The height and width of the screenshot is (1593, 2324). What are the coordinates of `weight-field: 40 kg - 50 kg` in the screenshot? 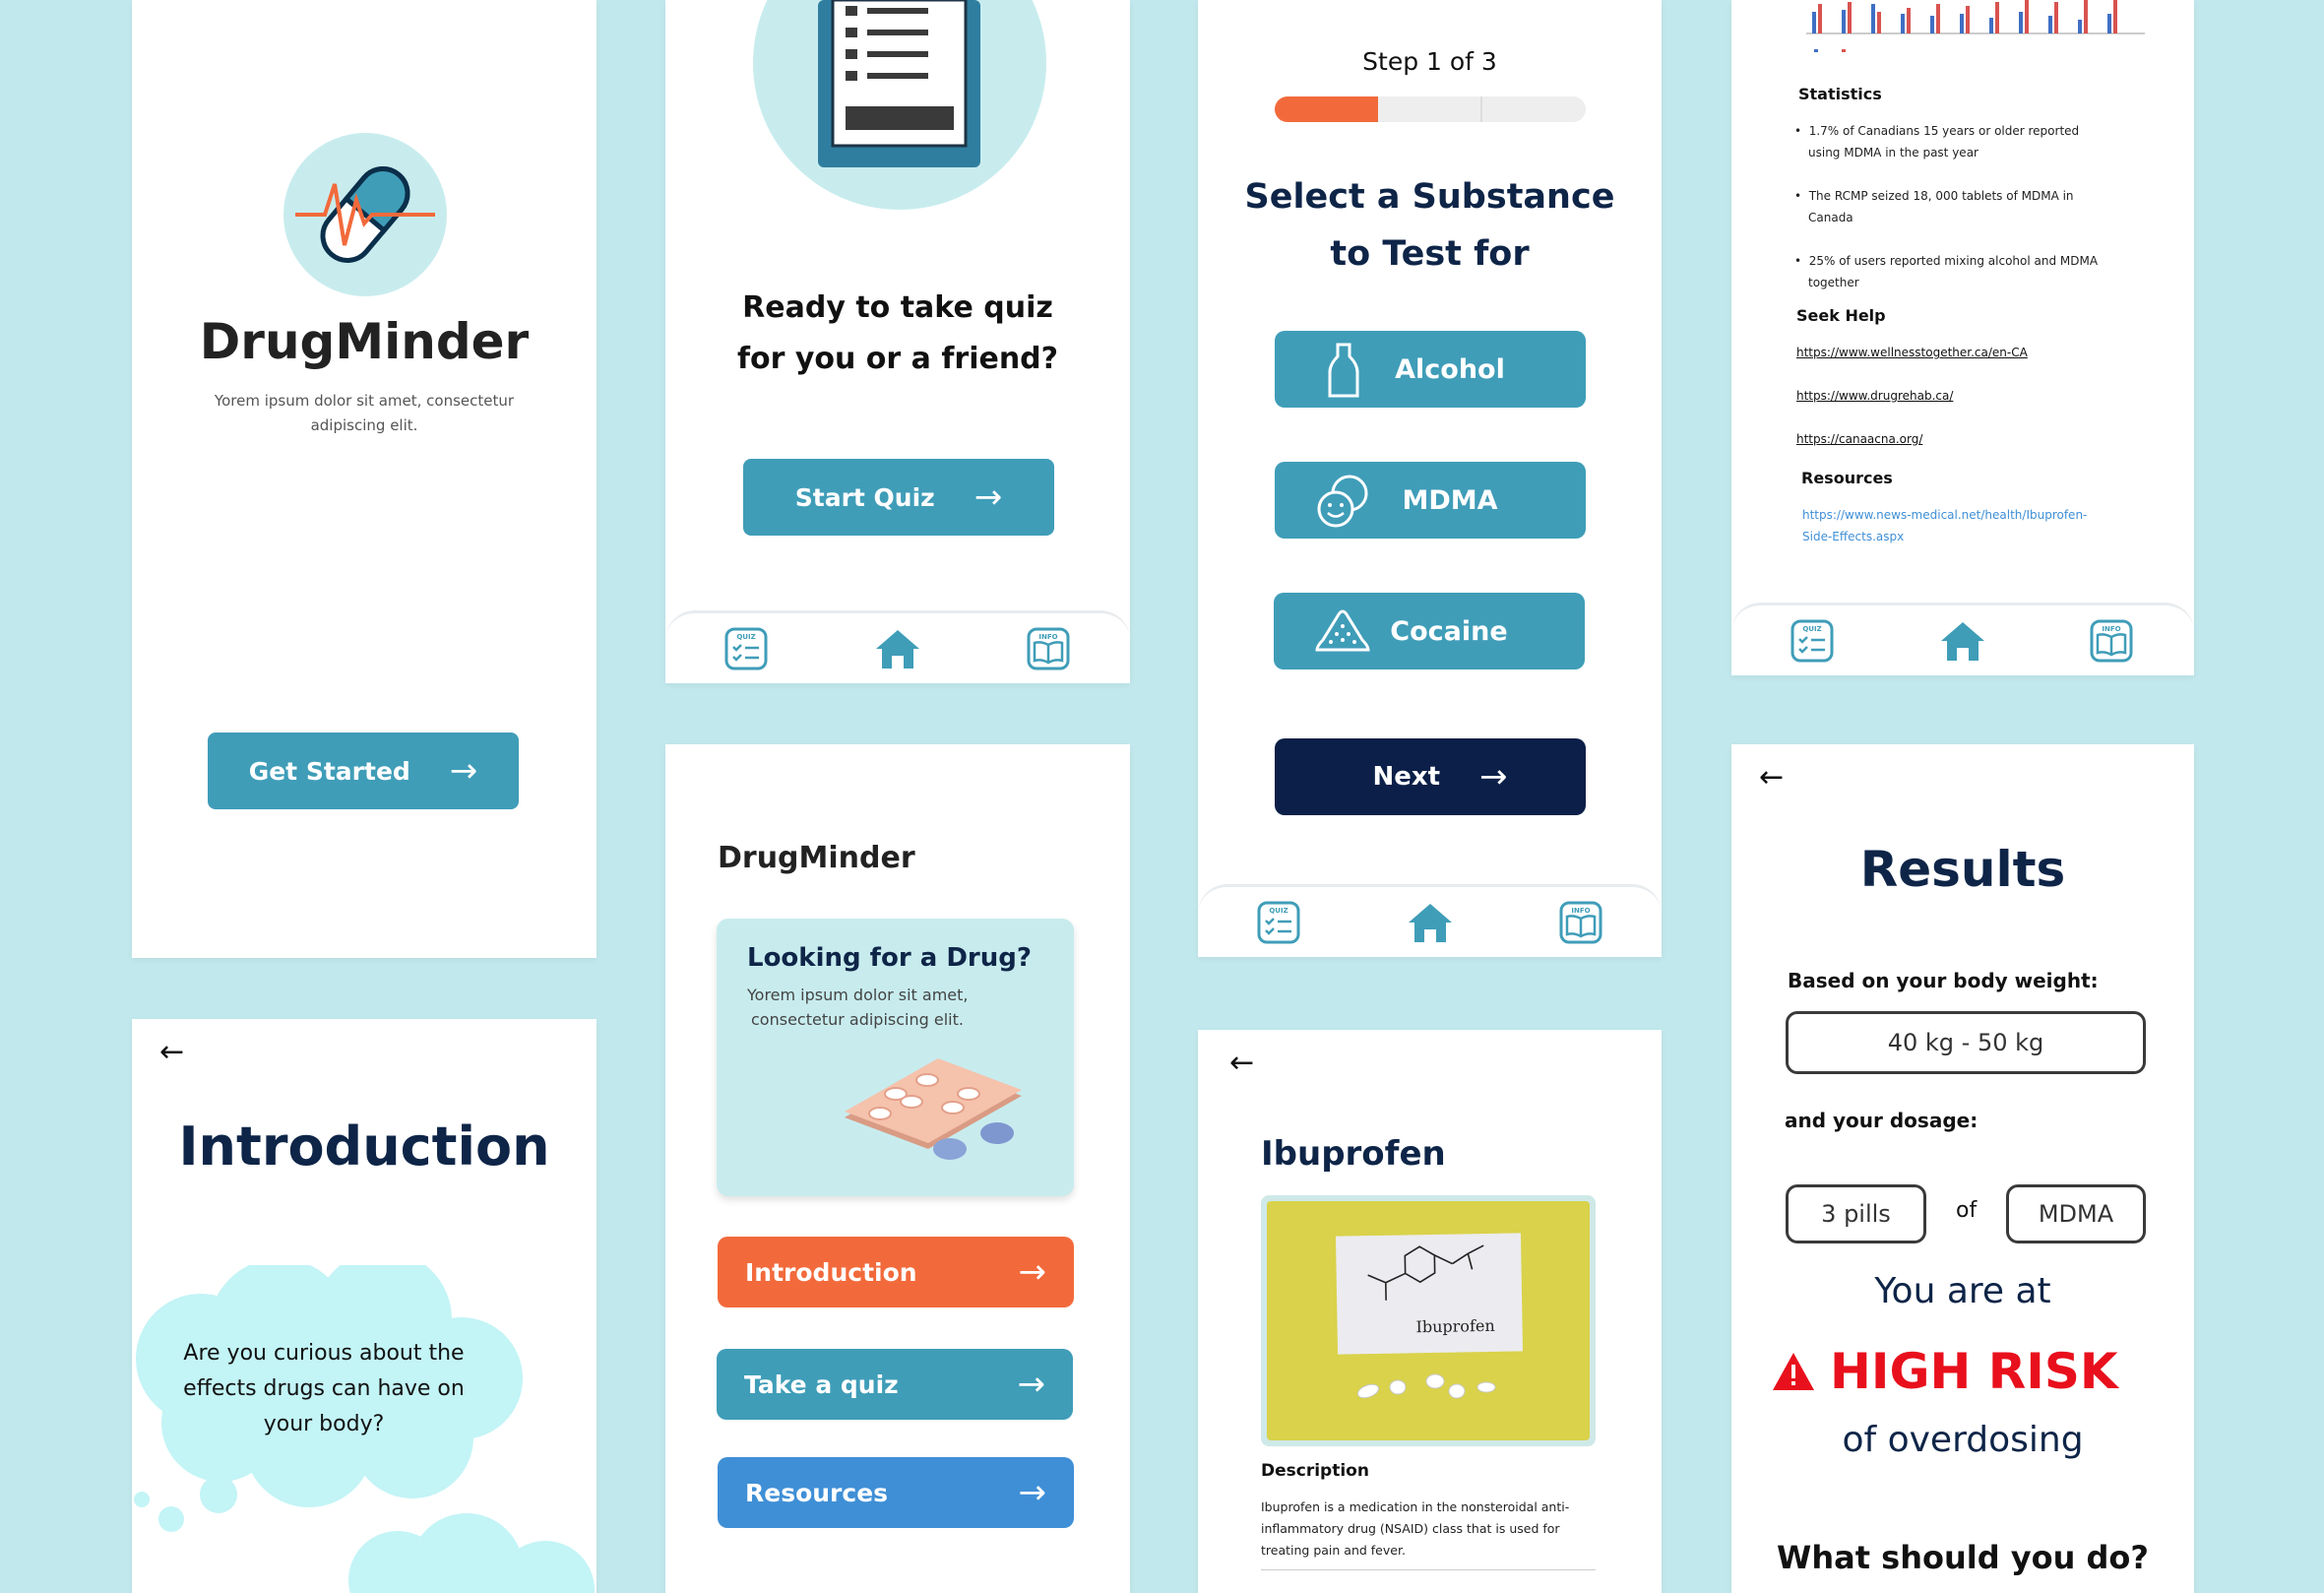 It's located at (1966, 1042).